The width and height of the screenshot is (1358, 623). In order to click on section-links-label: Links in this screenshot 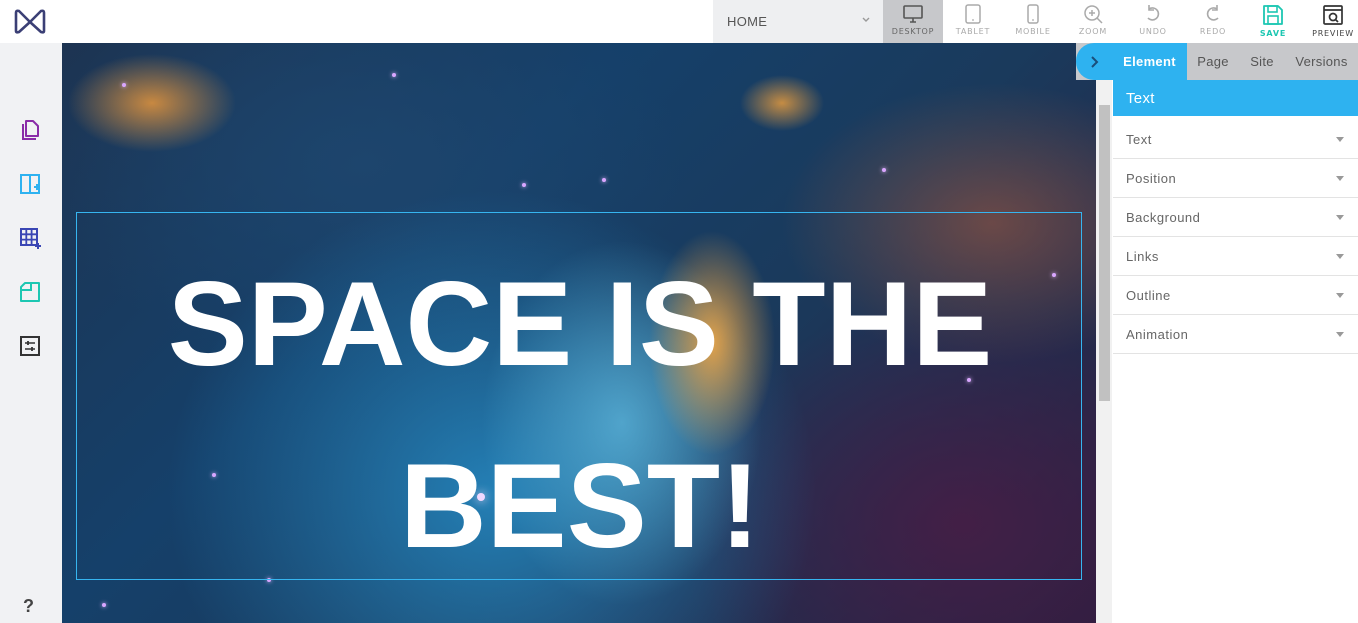, I will do `click(1142, 256)`.